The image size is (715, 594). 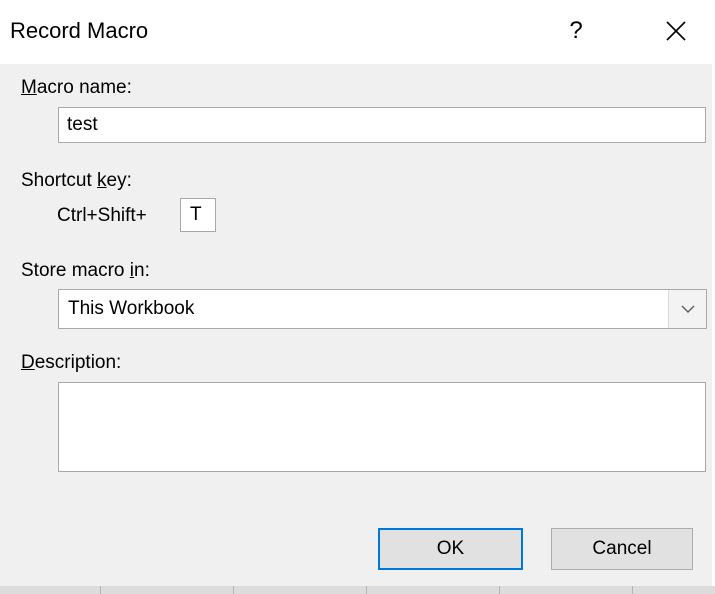 I want to click on title-bar: Record Macro ?, so click(x=356, y=32).